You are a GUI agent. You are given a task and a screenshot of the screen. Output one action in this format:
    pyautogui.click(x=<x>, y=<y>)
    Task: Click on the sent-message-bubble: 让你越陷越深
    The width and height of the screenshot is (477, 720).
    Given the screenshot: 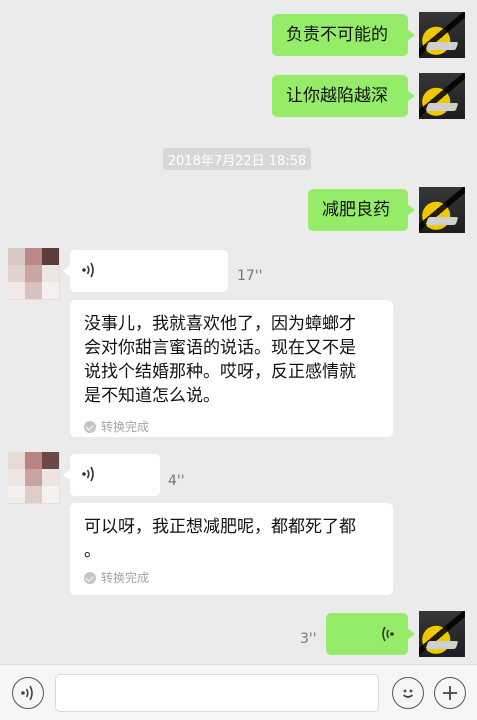 What is the action you would take?
    pyautogui.click(x=343, y=96)
    